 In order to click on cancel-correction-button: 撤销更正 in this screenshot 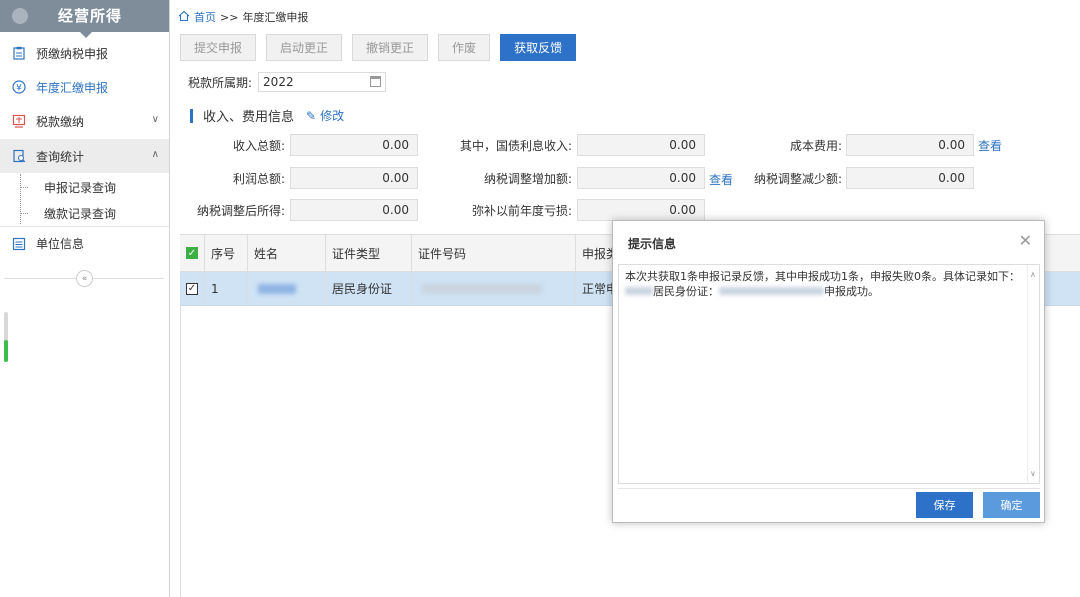, I will do `click(390, 47)`.